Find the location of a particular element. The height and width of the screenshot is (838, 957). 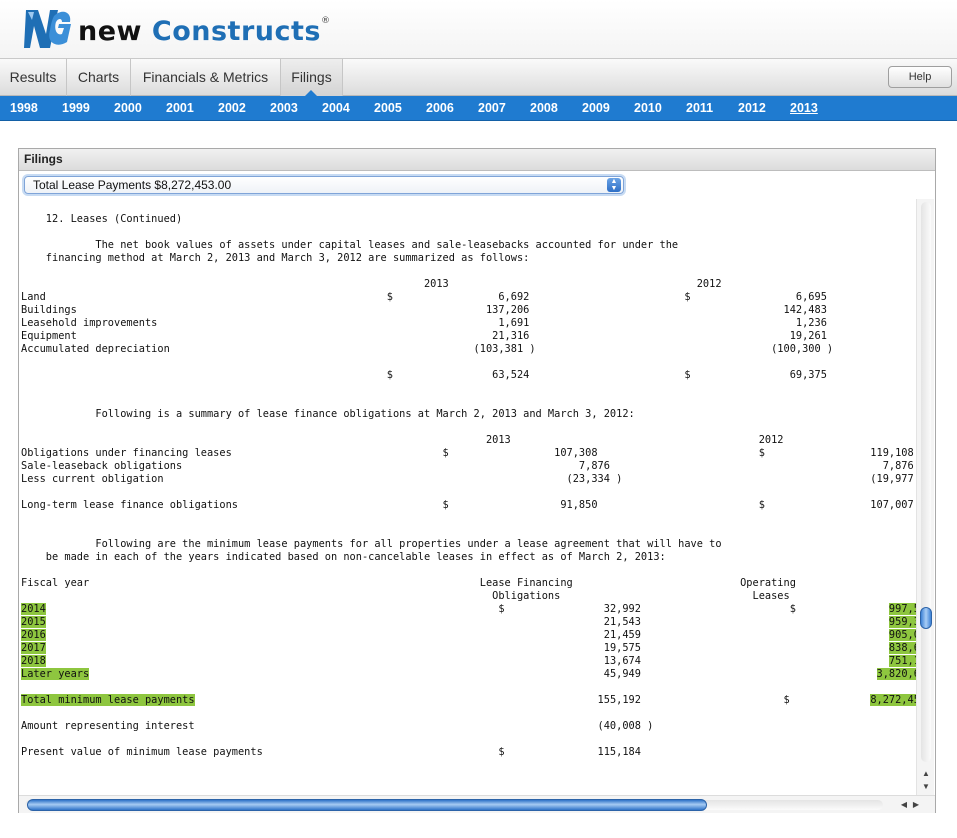

year-link-2005: 2005 is located at coordinates (388, 108).